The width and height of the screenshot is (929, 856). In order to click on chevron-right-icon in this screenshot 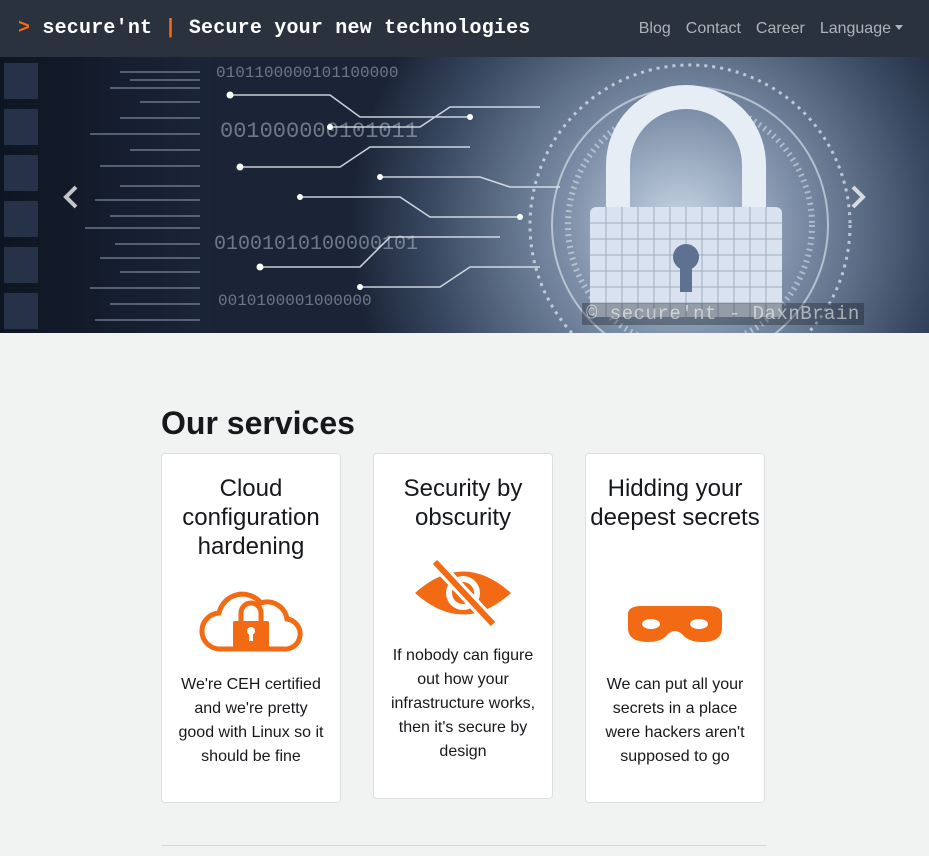, I will do `click(858, 197)`.